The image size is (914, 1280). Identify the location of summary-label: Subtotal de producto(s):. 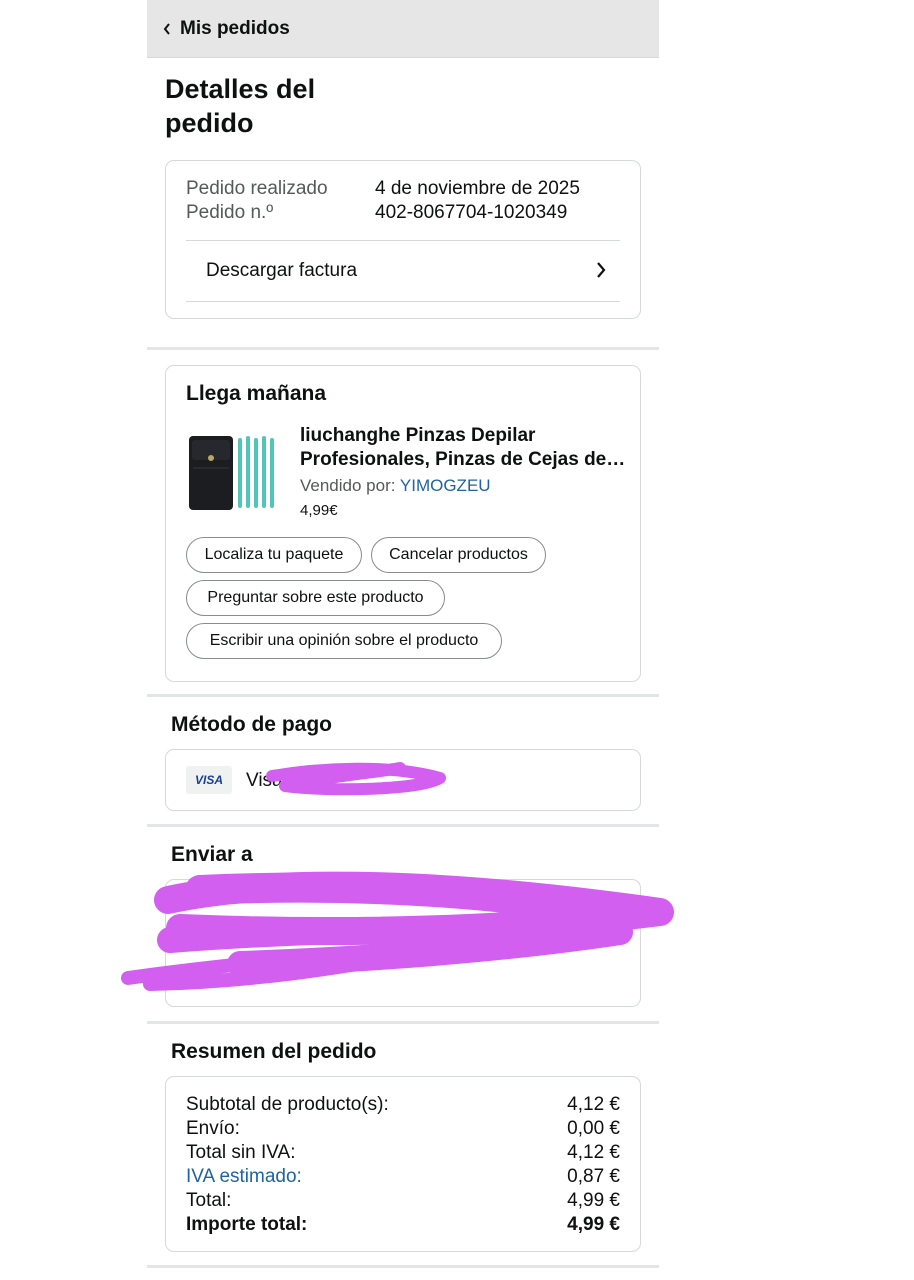
(287, 1104).